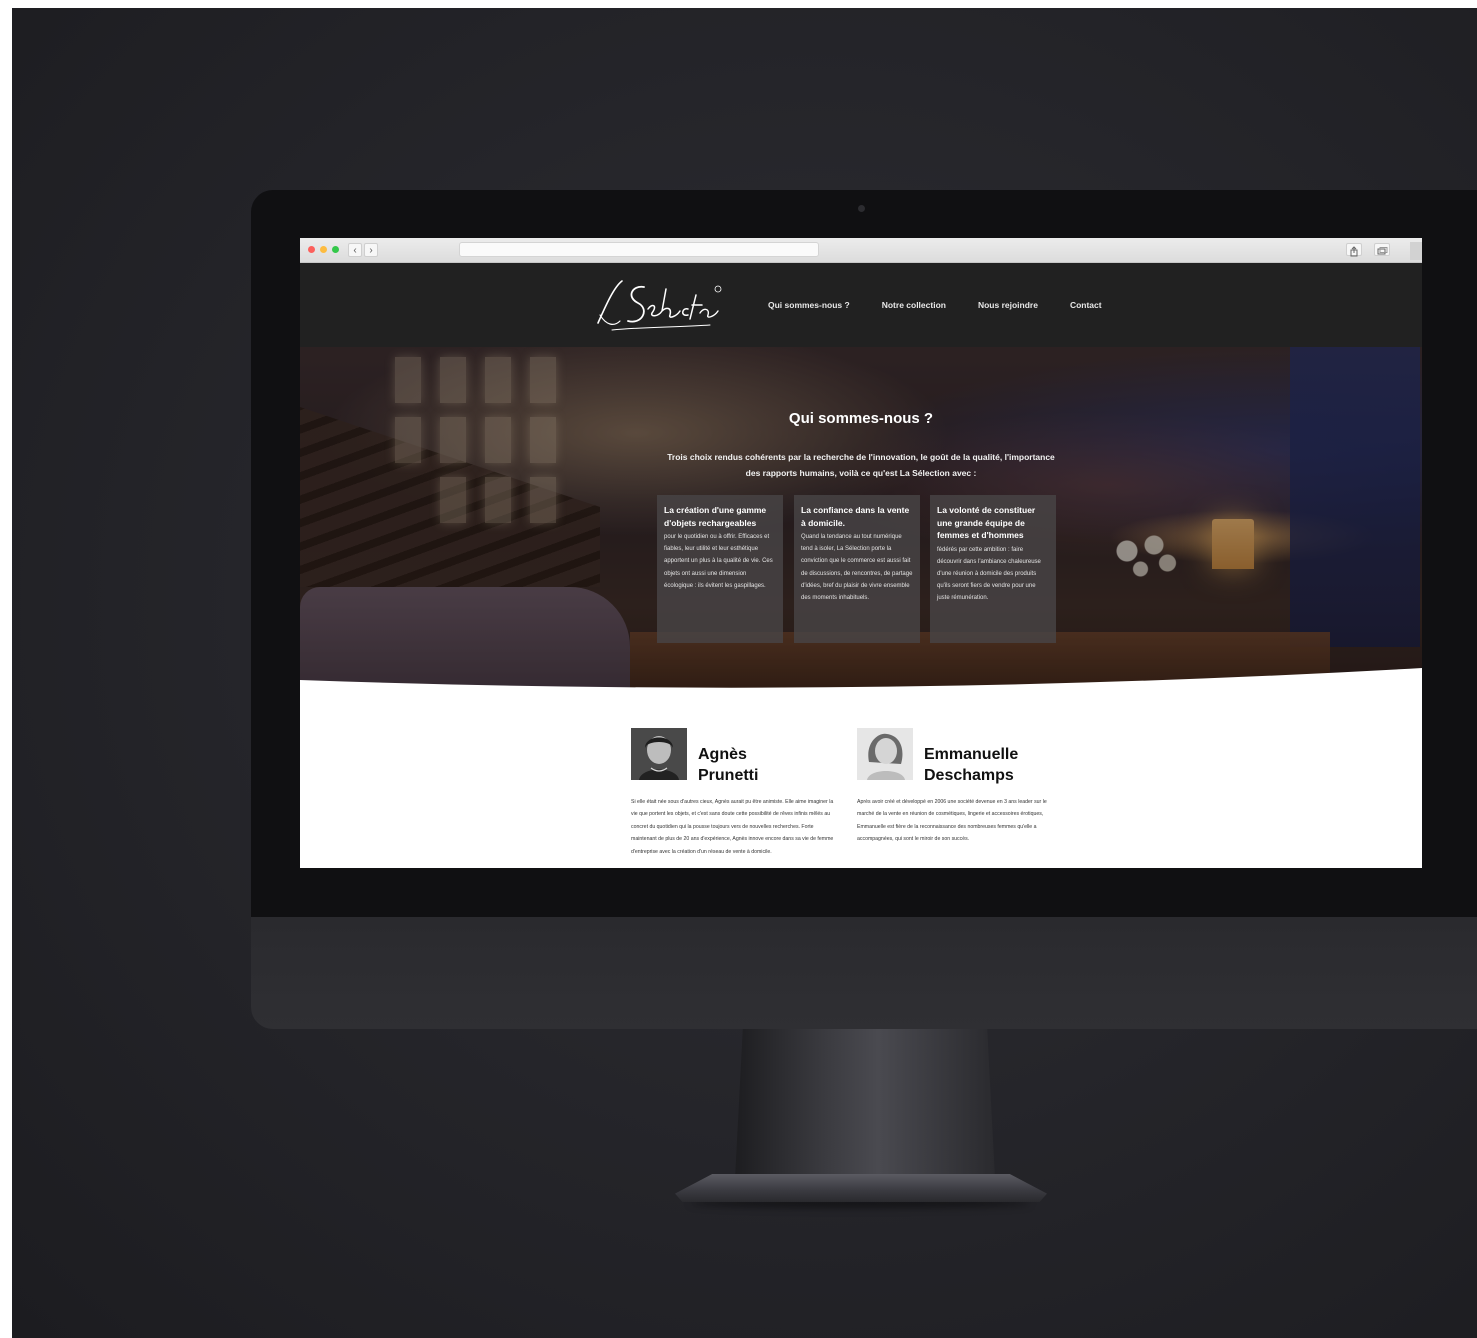  I want to click on hero-title: Qui sommes-nous ?, so click(861, 418).